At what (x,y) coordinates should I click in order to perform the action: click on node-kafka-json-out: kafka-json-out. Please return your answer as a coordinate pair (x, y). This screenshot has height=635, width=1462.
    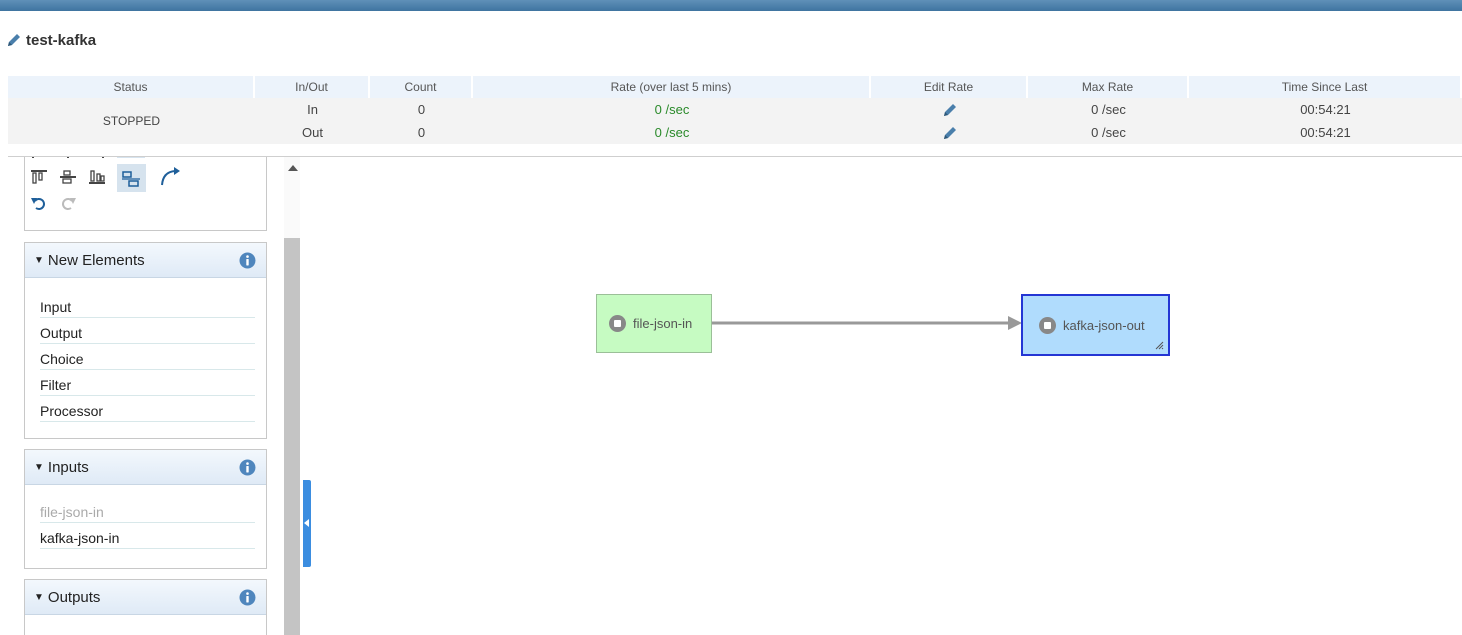
    Looking at the image, I should click on (1095, 325).